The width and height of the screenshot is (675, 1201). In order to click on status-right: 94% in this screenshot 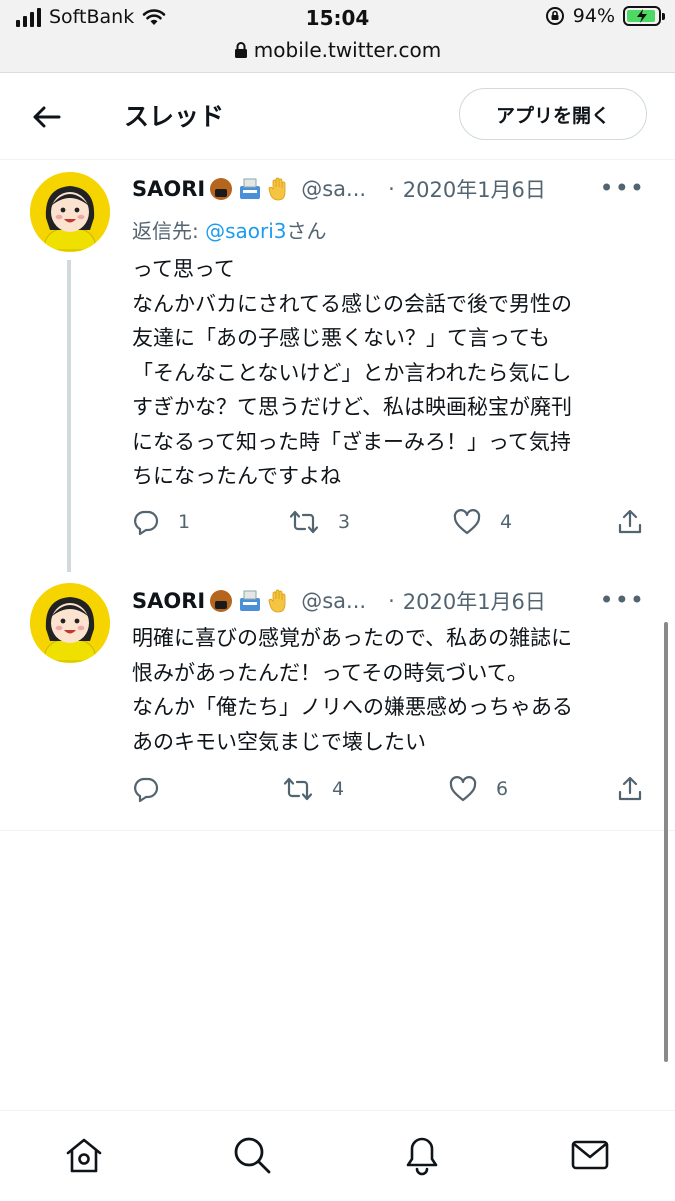, I will do `click(605, 16)`.